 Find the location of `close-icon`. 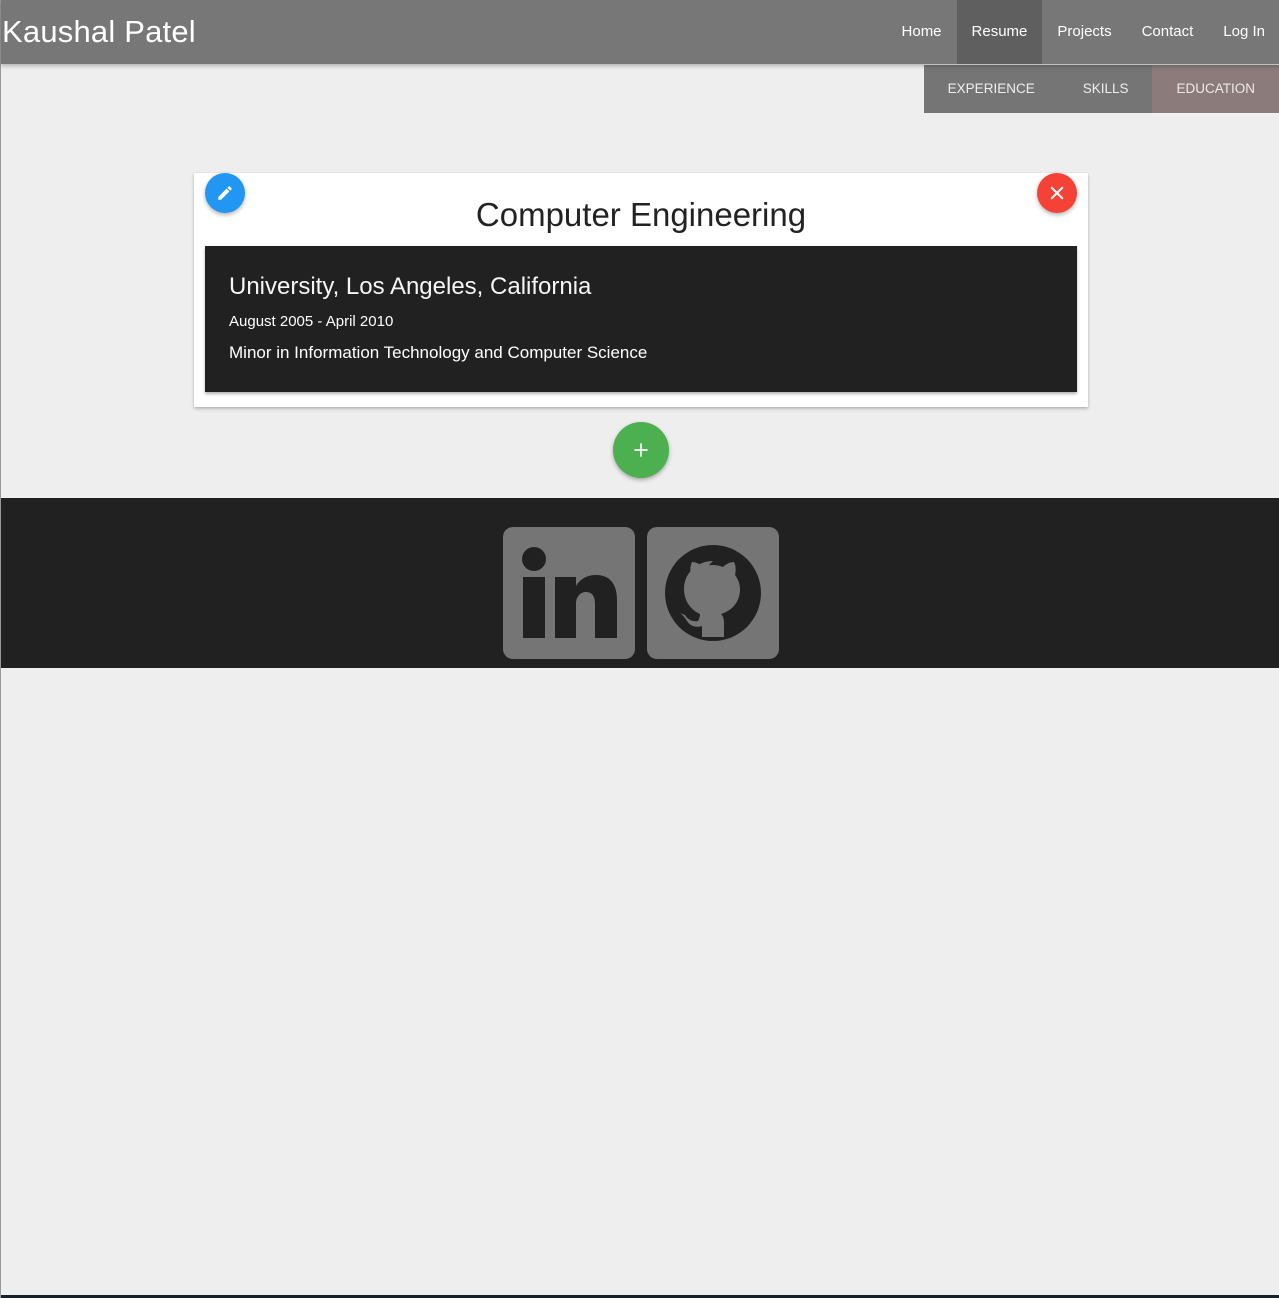

close-icon is located at coordinates (1057, 193).